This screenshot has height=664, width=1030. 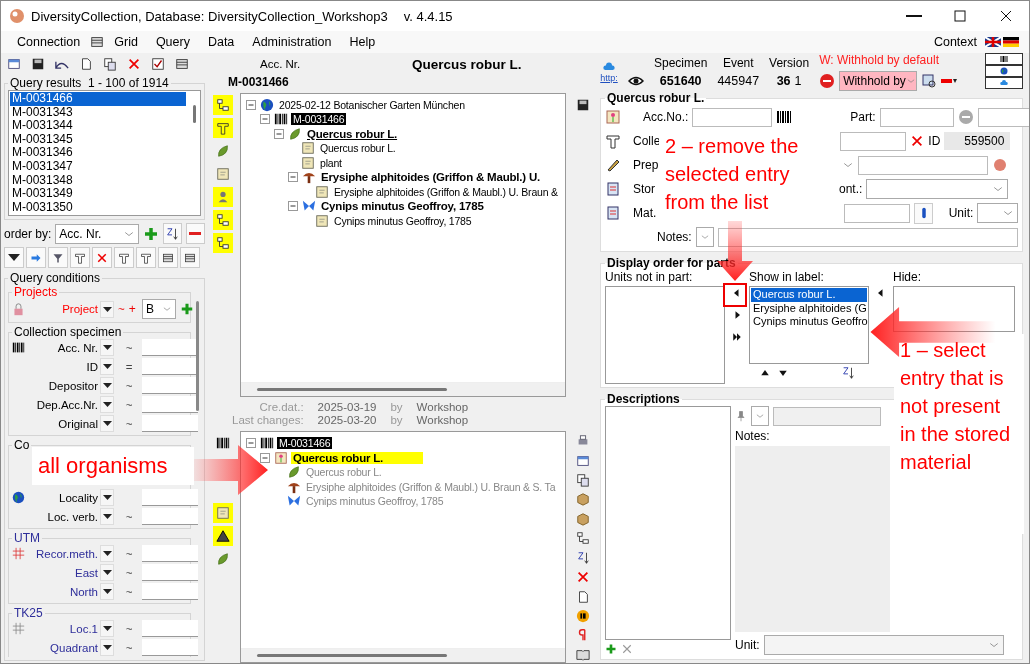 What do you see at coordinates (221, 42) in the screenshot?
I see `menu-item: Data` at bounding box center [221, 42].